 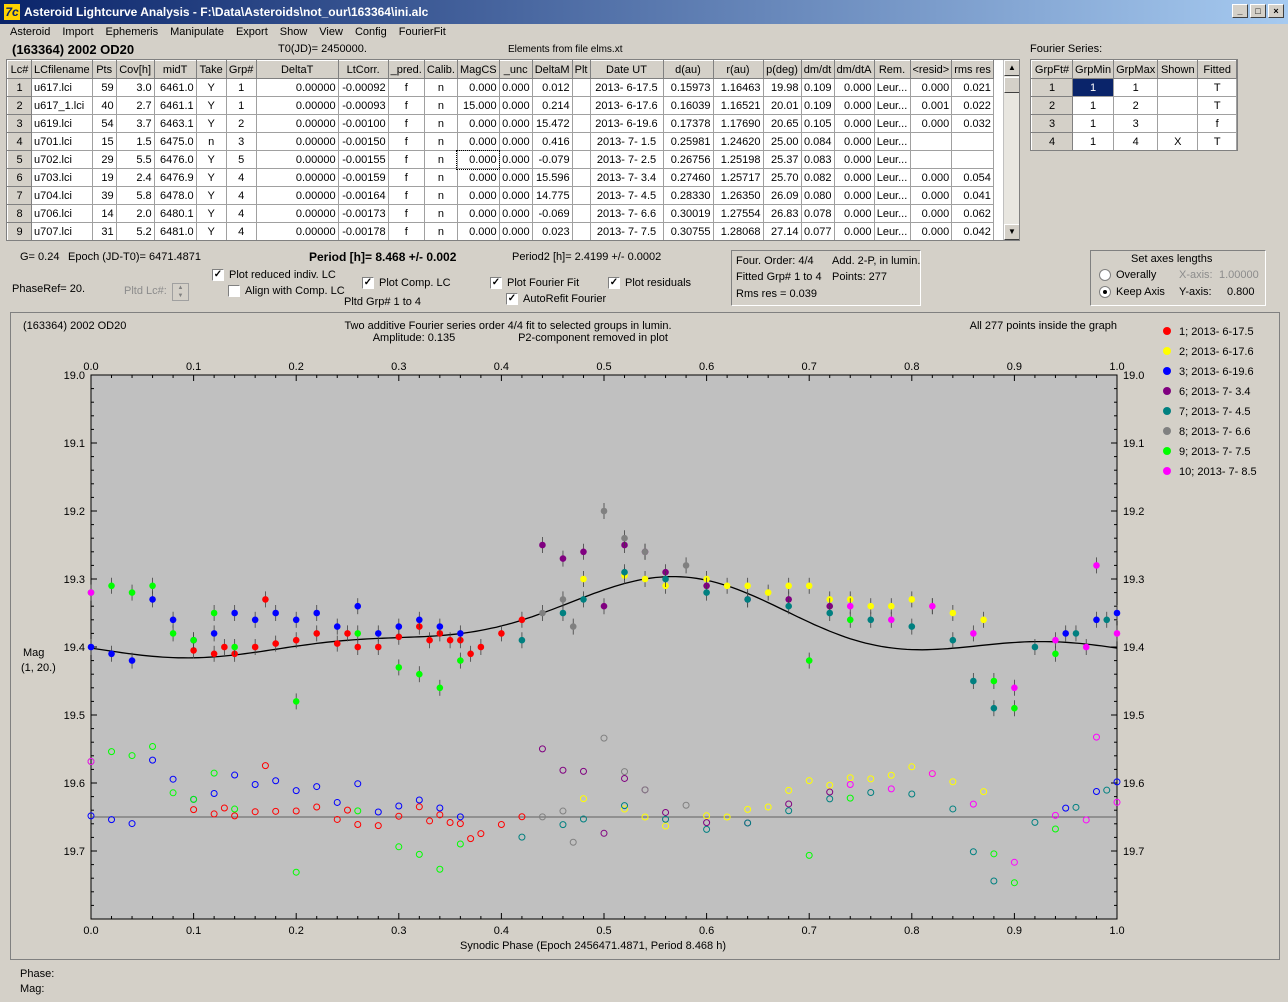 What do you see at coordinates (782, 105) in the screenshot?
I see `table-cell: 20.01` at bounding box center [782, 105].